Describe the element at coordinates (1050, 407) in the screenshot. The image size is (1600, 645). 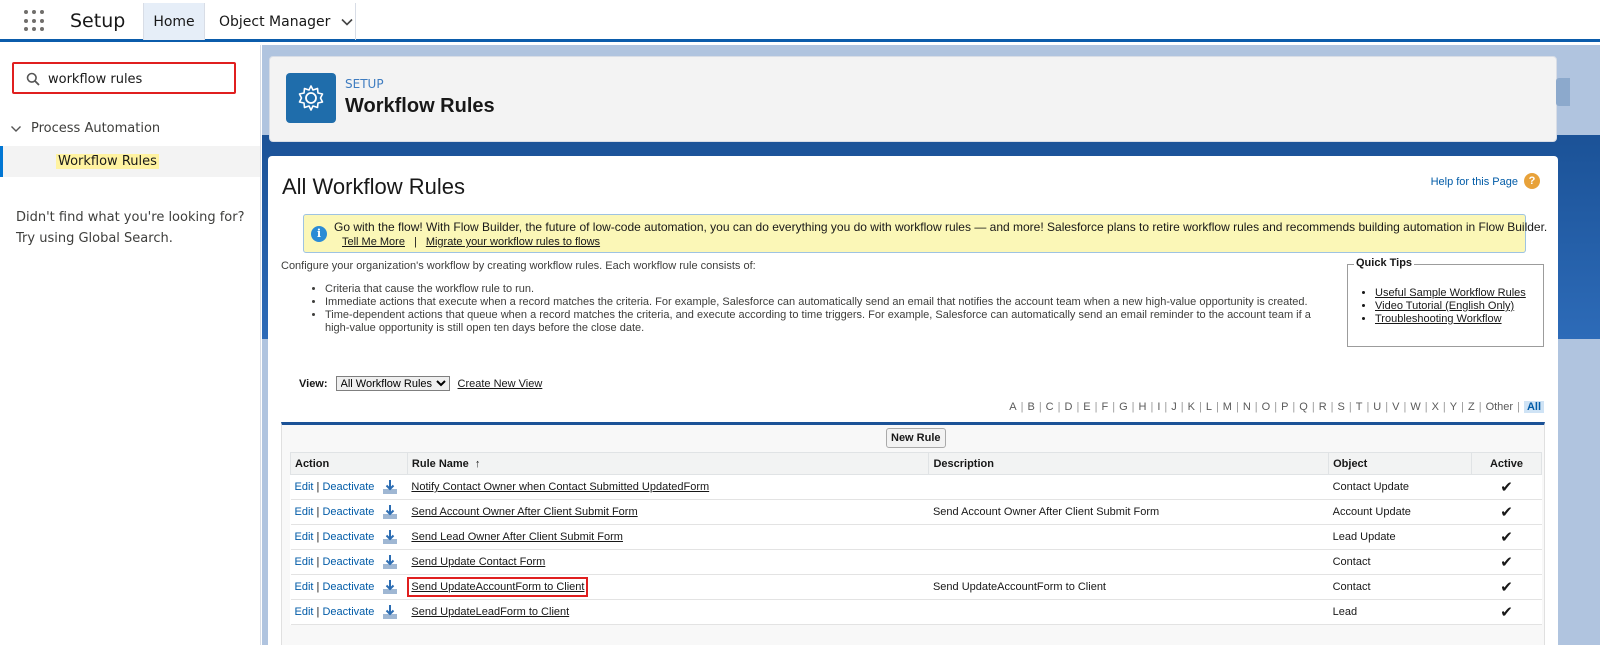
I see `alpha-filter-c: C` at that location.